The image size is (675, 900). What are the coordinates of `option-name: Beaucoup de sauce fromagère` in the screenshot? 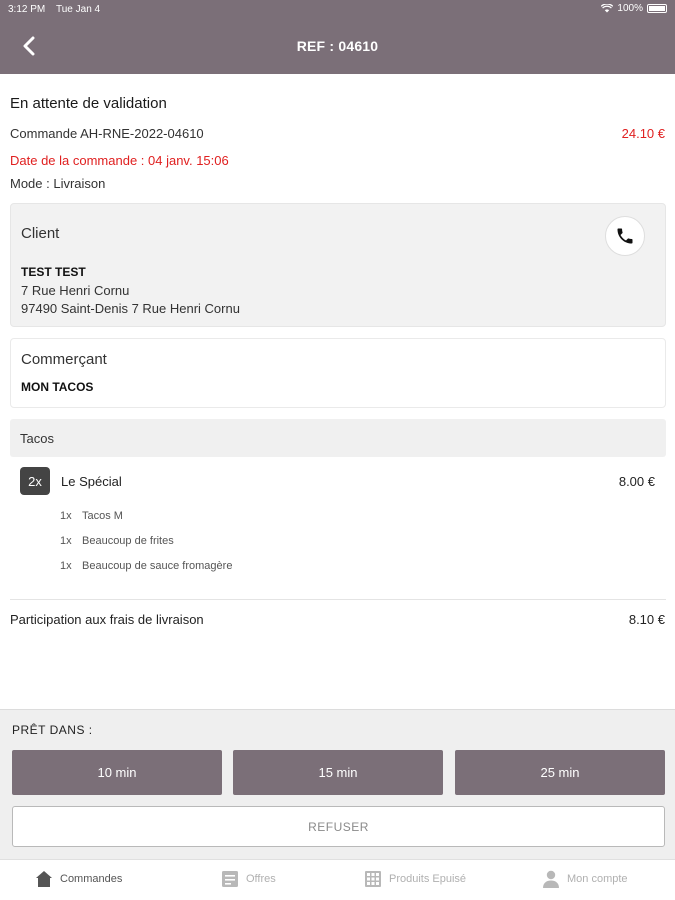 It's located at (157, 566).